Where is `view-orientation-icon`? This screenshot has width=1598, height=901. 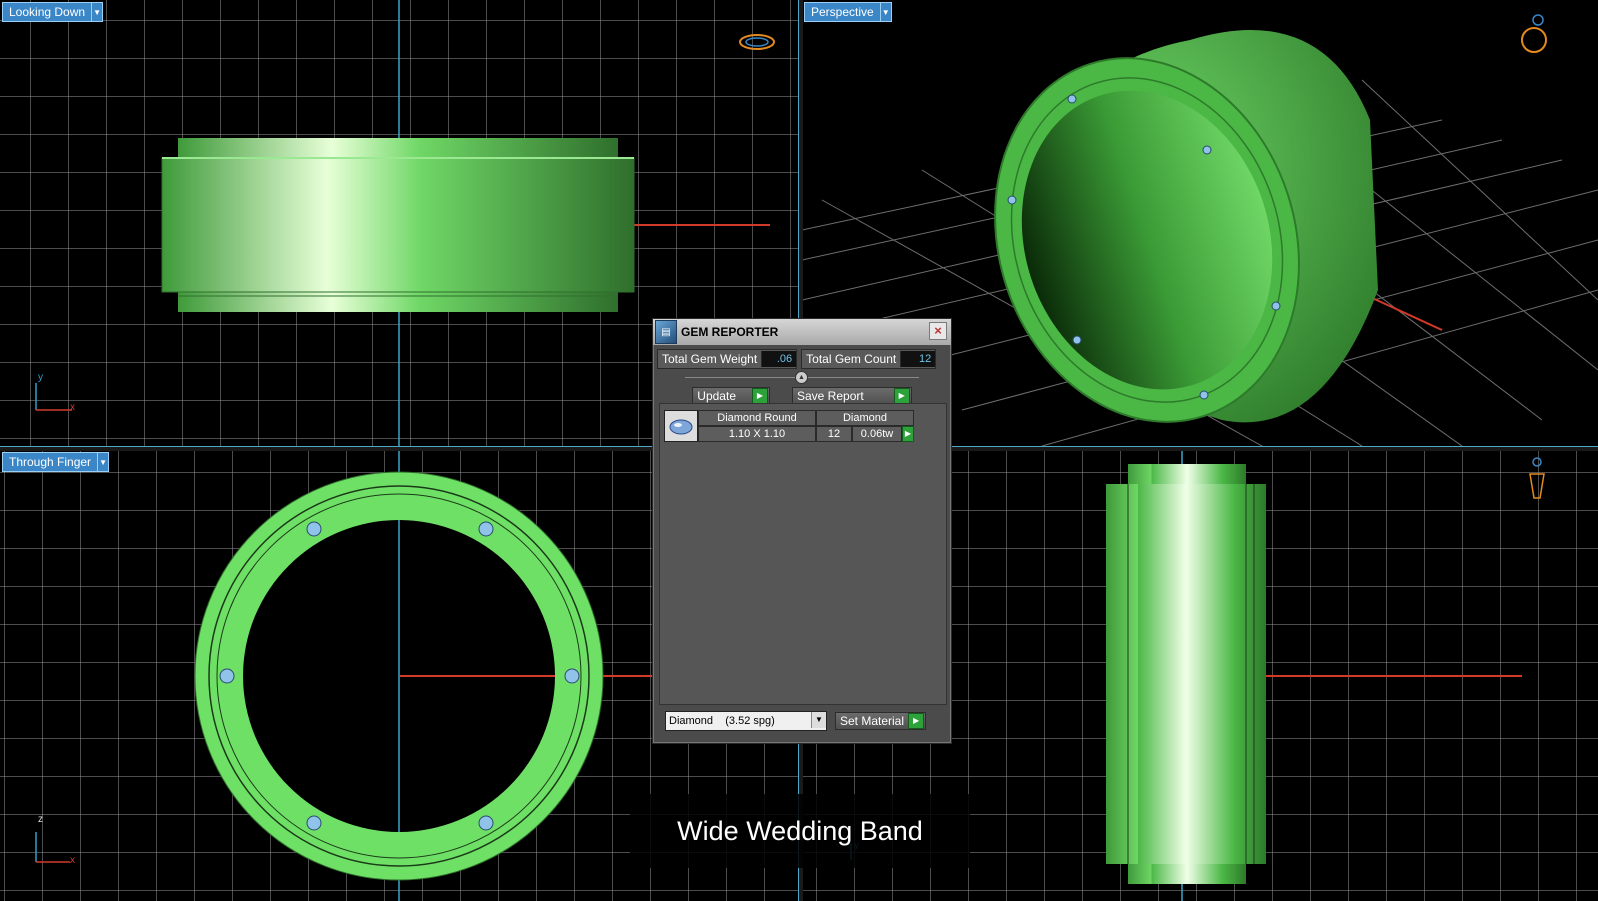 view-orientation-icon is located at coordinates (757, 42).